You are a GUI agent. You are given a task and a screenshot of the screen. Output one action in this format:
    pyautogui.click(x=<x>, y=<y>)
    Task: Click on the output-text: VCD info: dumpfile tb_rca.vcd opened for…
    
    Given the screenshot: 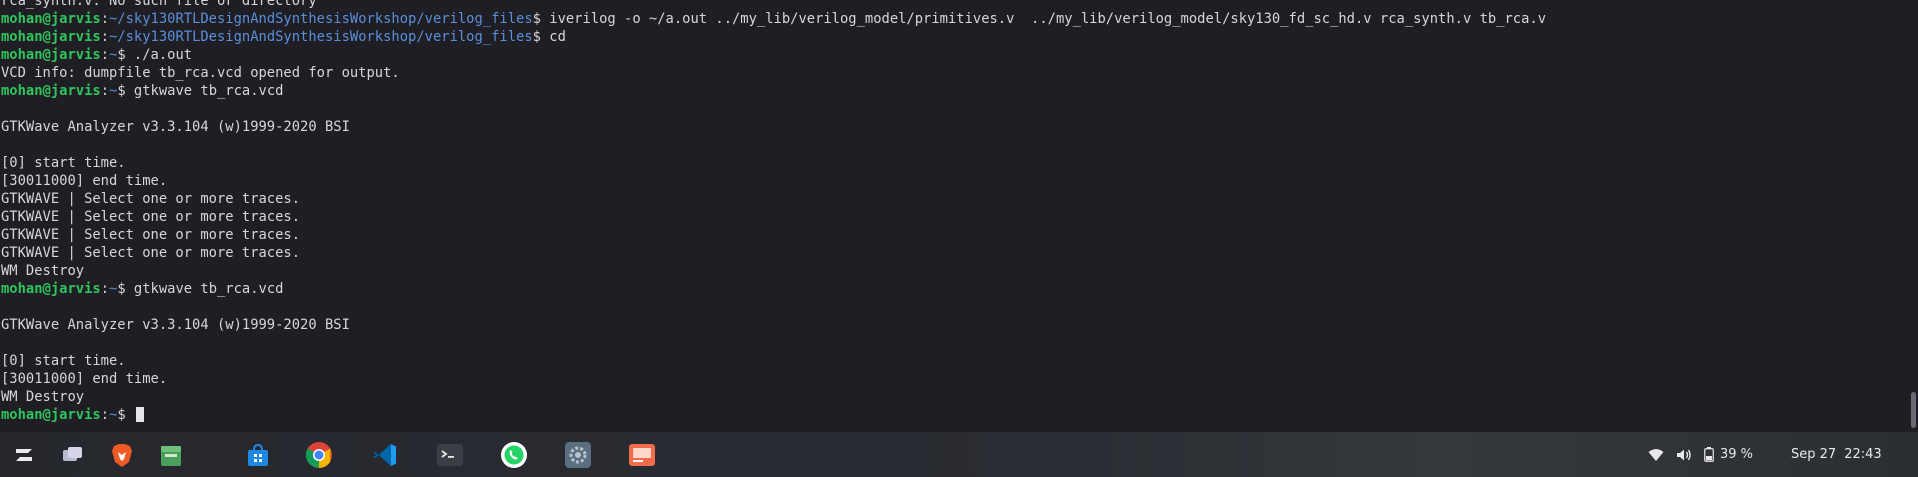 What is the action you would take?
    pyautogui.click(x=200, y=73)
    